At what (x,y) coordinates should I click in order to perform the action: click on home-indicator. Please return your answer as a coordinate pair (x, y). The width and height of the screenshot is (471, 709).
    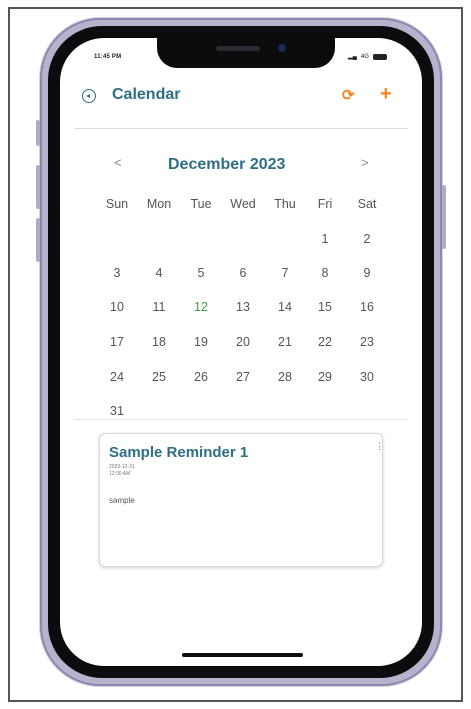
    Looking at the image, I should click on (242, 655).